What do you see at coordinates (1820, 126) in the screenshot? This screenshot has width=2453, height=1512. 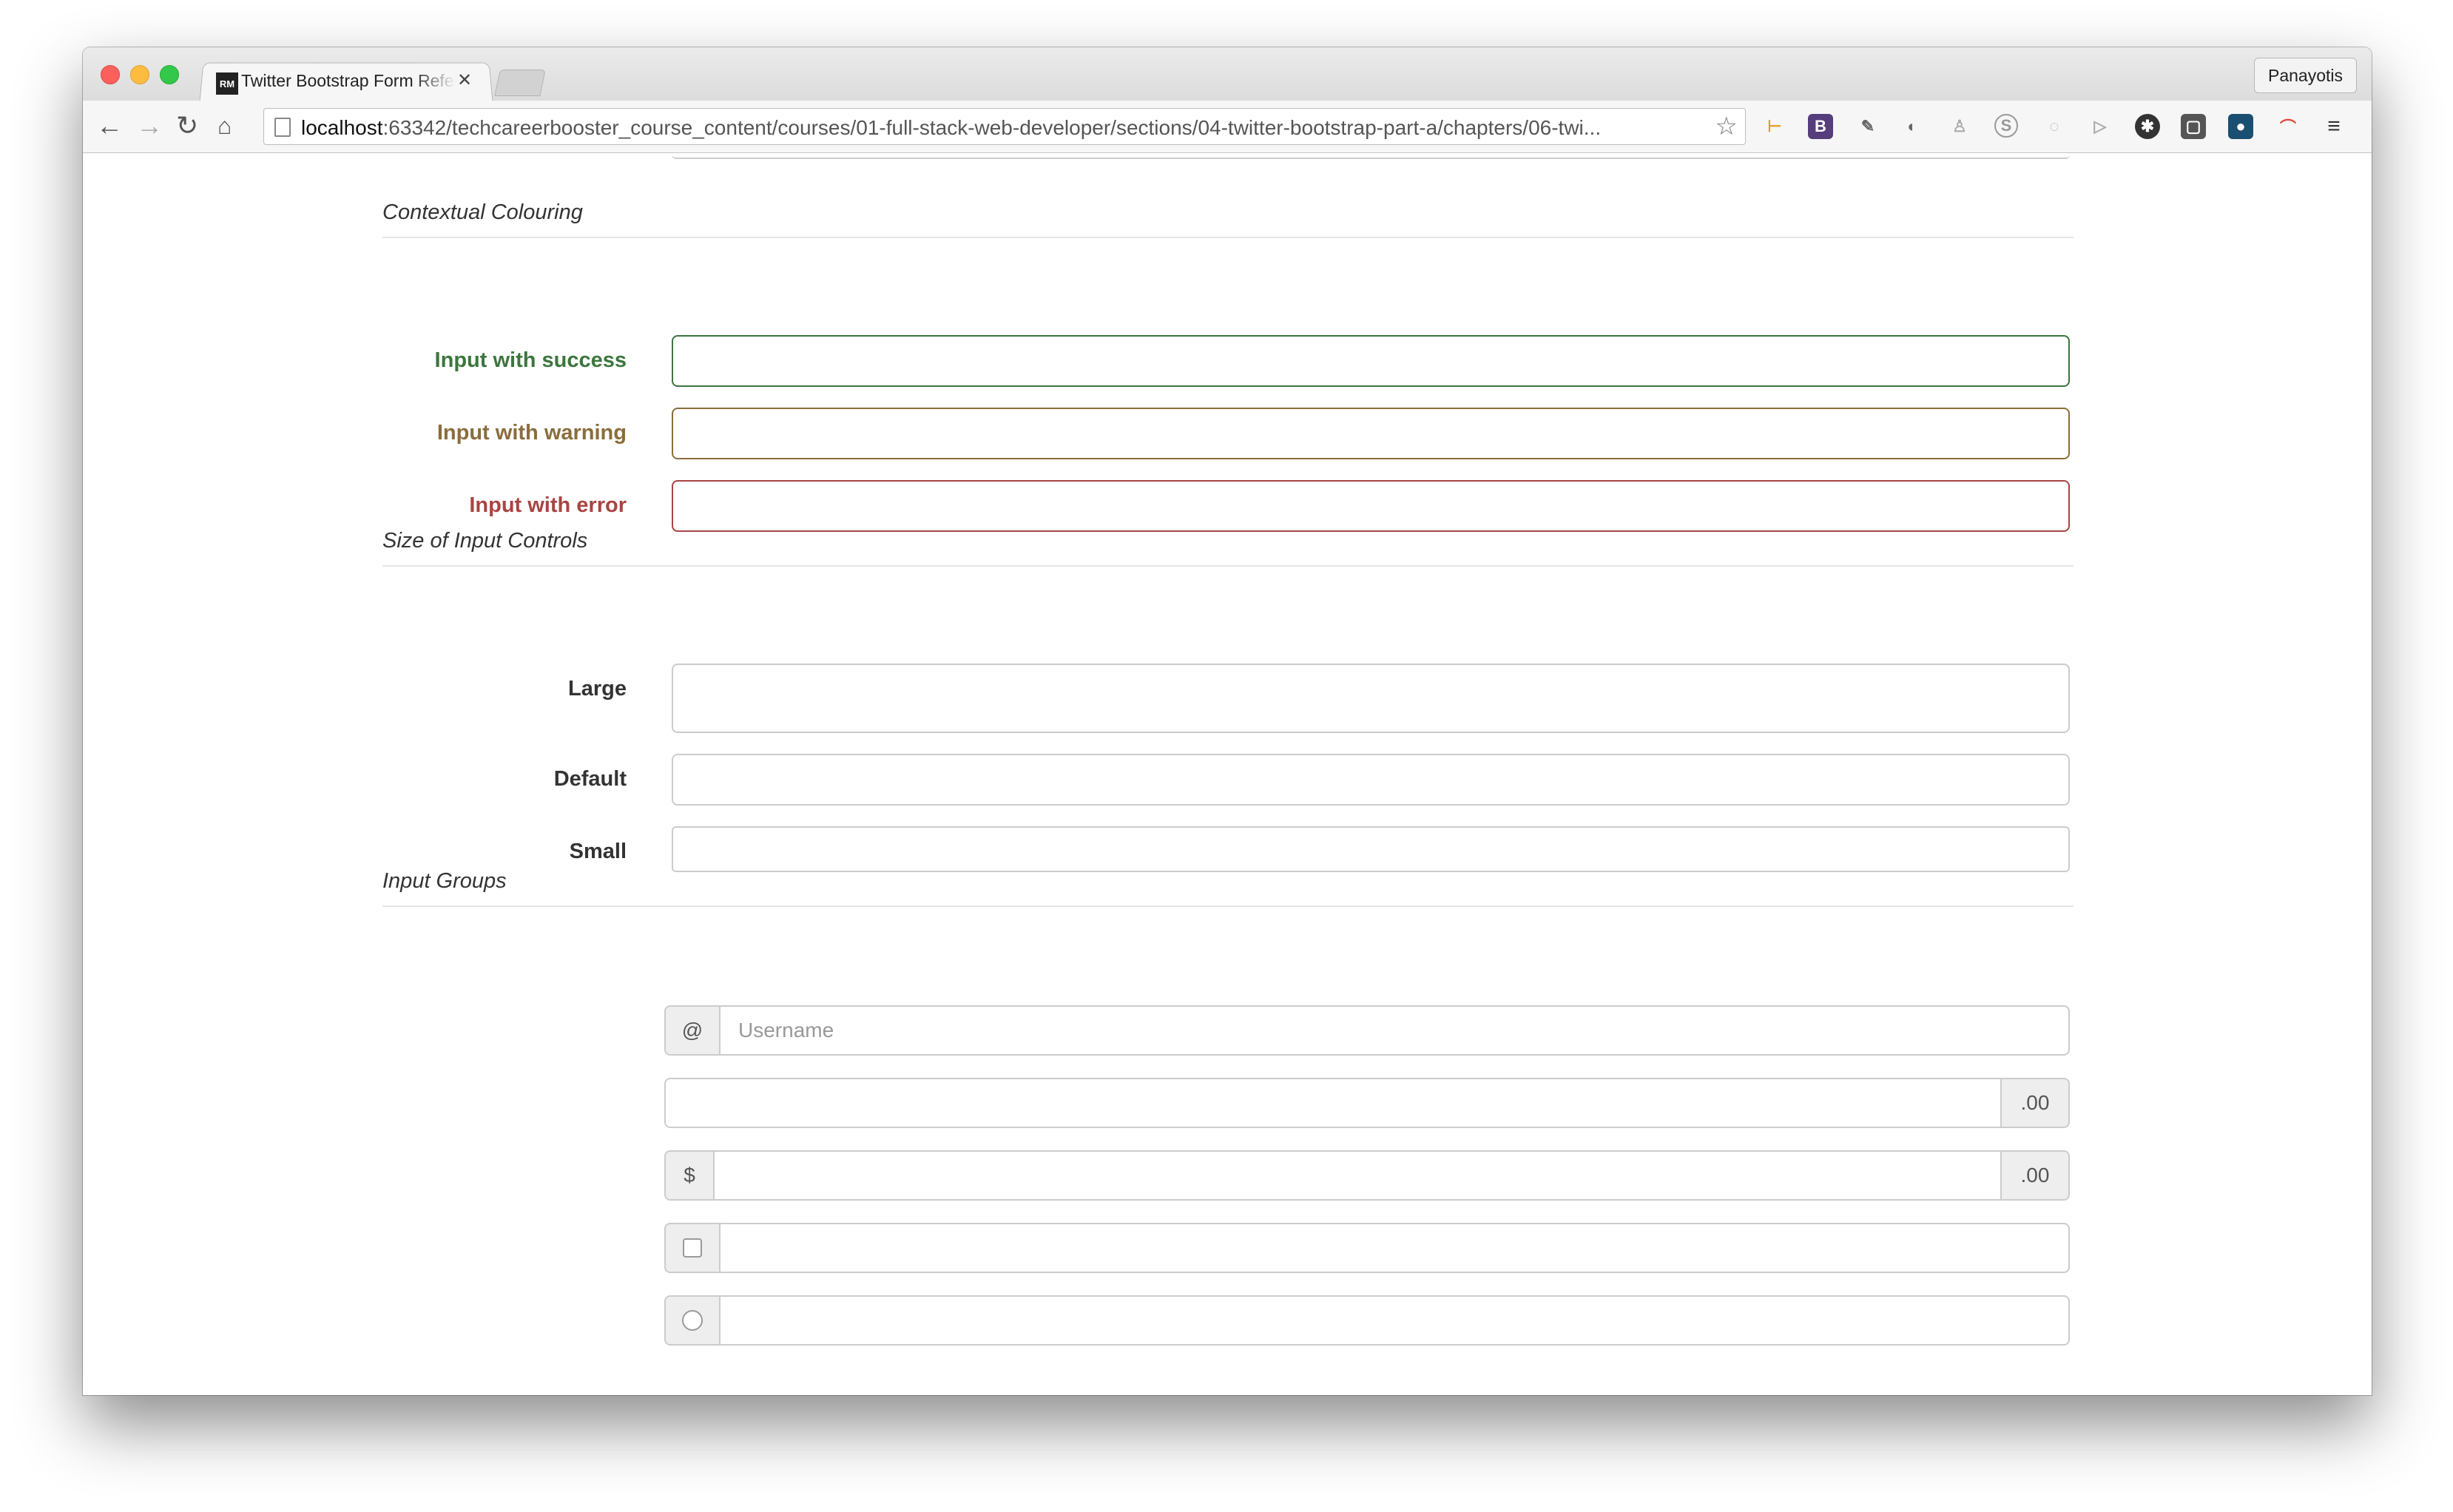 I see `bootstrap-extension-icon: B` at bounding box center [1820, 126].